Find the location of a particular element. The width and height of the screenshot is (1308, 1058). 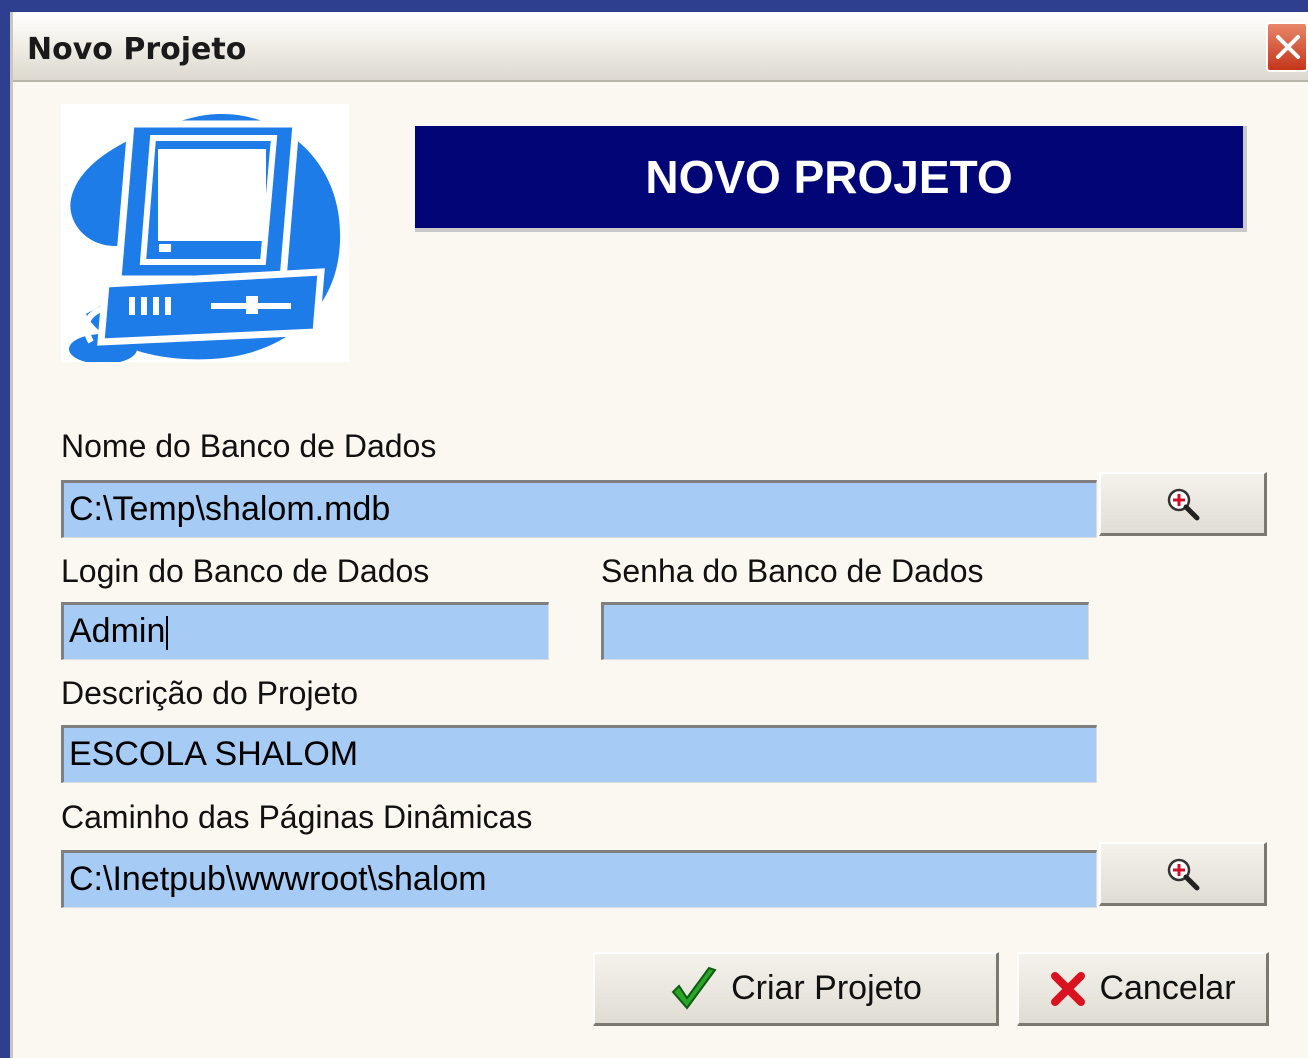

db-login-input: Admin is located at coordinates (305, 631).